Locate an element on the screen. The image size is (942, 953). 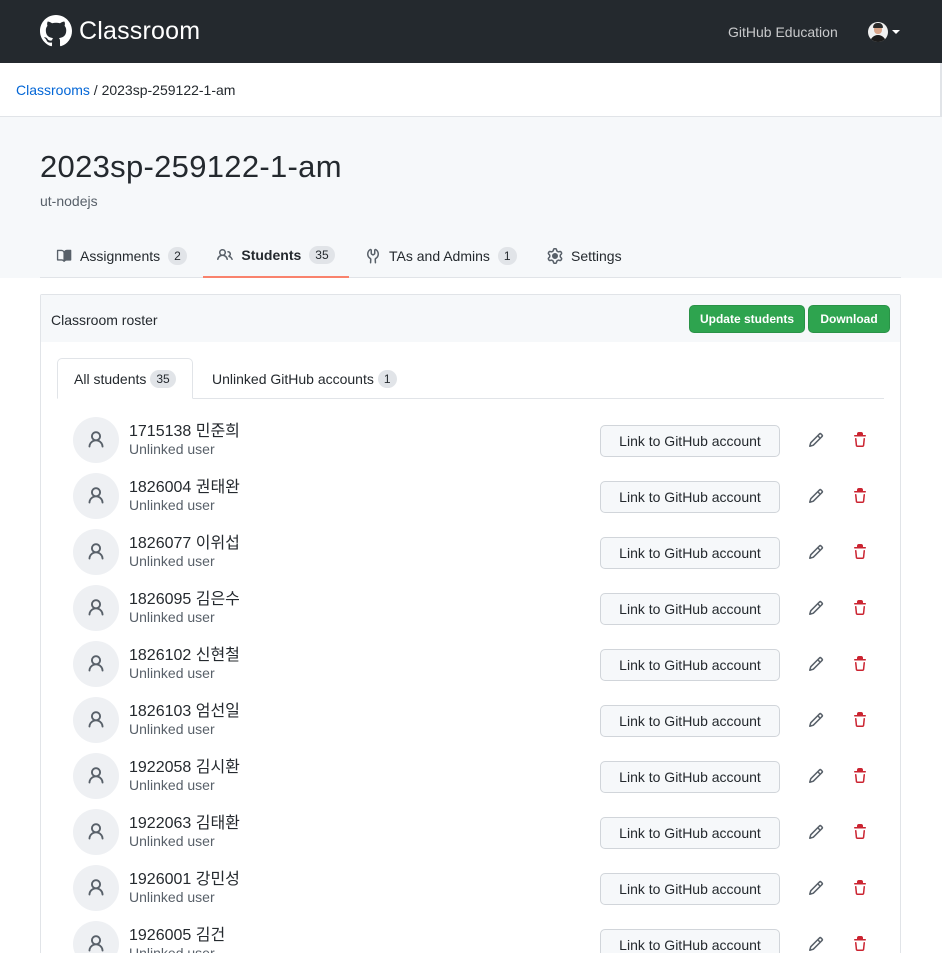
user-menu is located at coordinates (884, 32).